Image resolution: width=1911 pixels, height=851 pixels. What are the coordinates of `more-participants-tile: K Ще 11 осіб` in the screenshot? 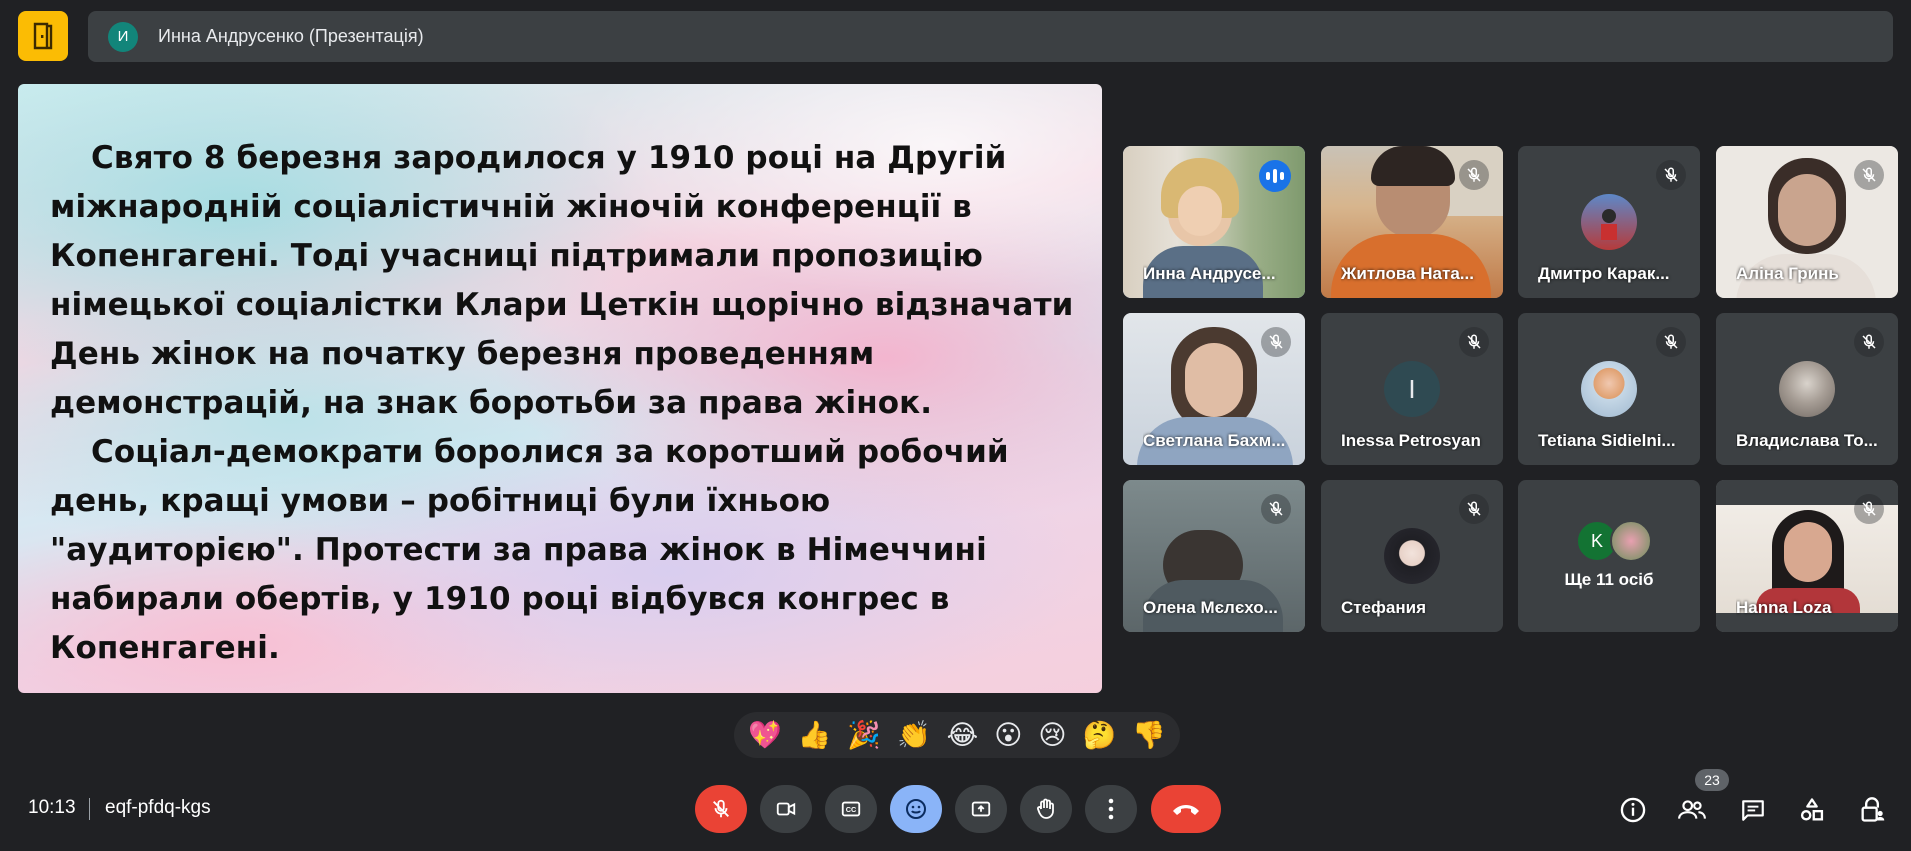 It's located at (1609, 556).